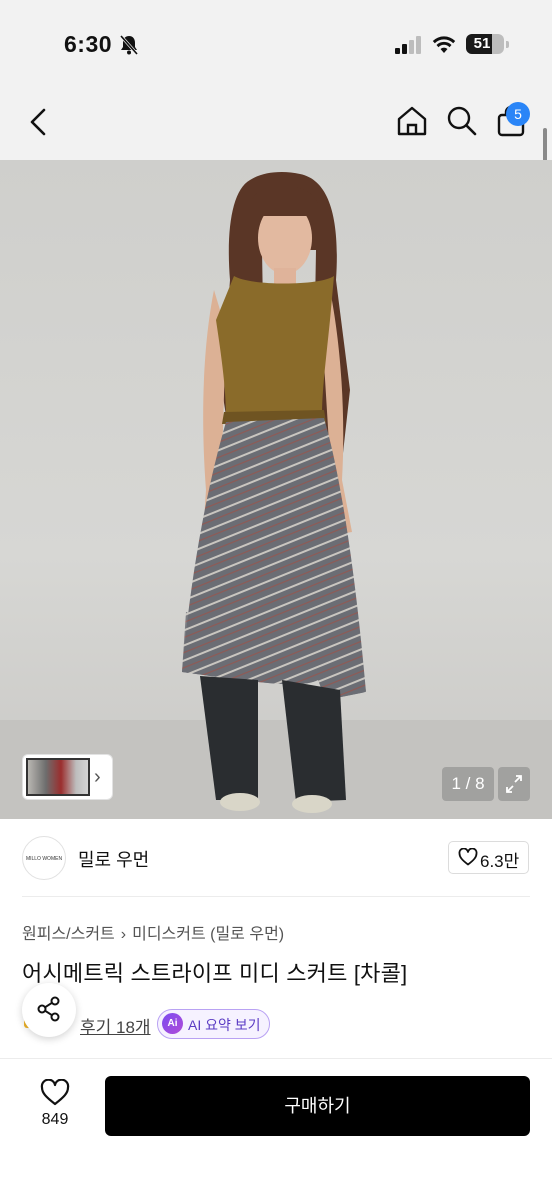  I want to click on cart-count-badge: 5, so click(518, 114).